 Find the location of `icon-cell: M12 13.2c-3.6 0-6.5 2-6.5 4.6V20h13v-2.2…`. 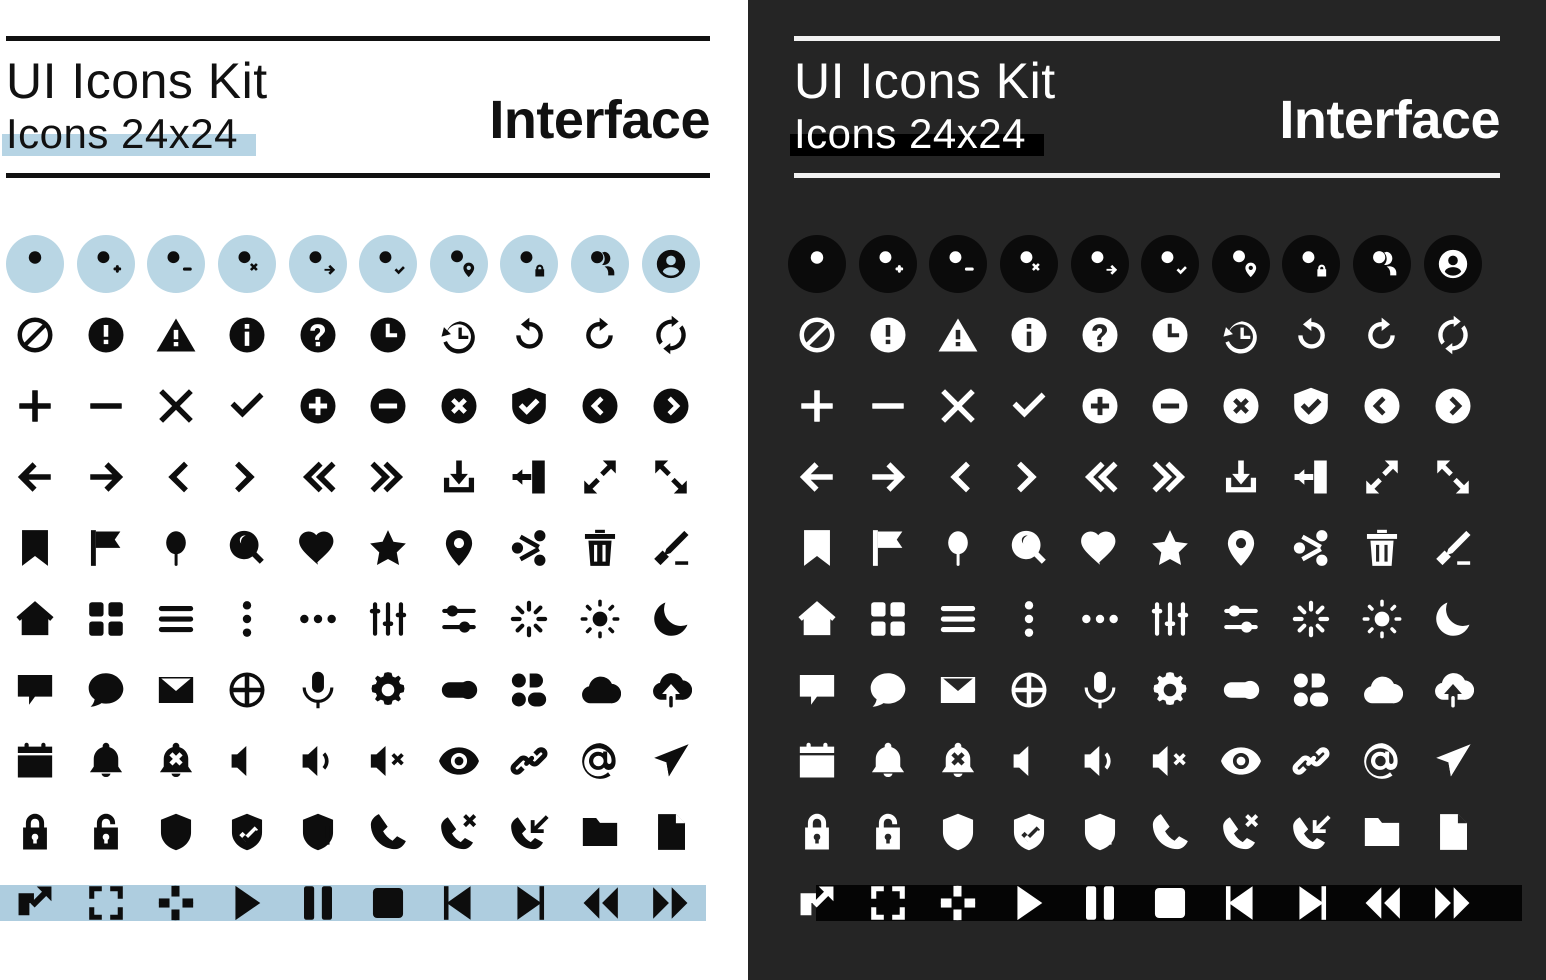

icon-cell: M12 13.2c-3.6 0-6.5 2-6.5 4.6V20h13v-2.2… is located at coordinates (817, 263).